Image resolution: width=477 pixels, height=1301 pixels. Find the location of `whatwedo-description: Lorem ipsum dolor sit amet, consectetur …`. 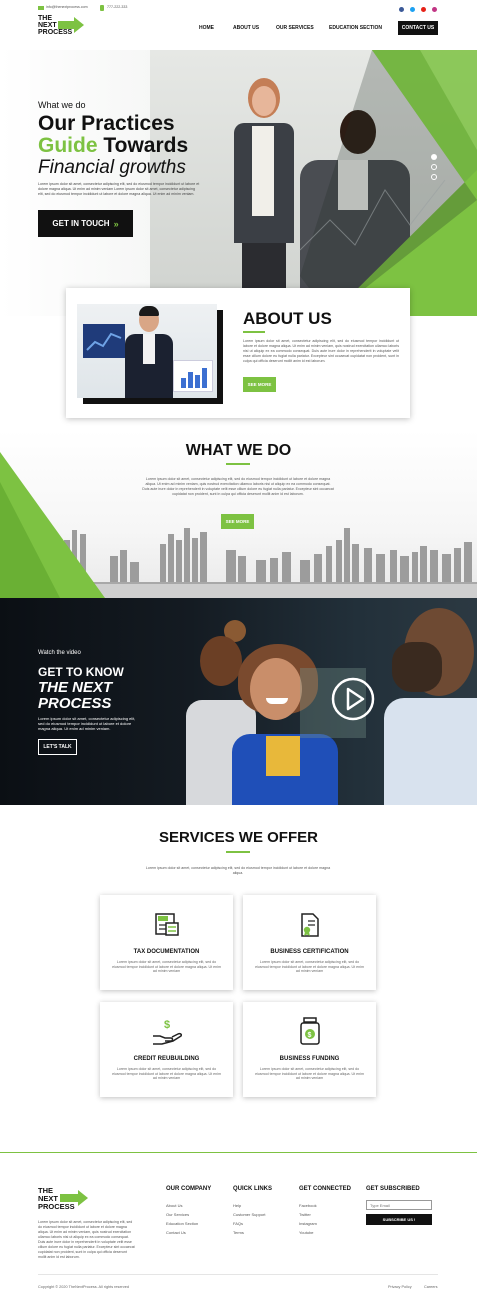

whatwedo-description: Lorem ipsum dolor sit amet, consectetur … is located at coordinates (238, 486).